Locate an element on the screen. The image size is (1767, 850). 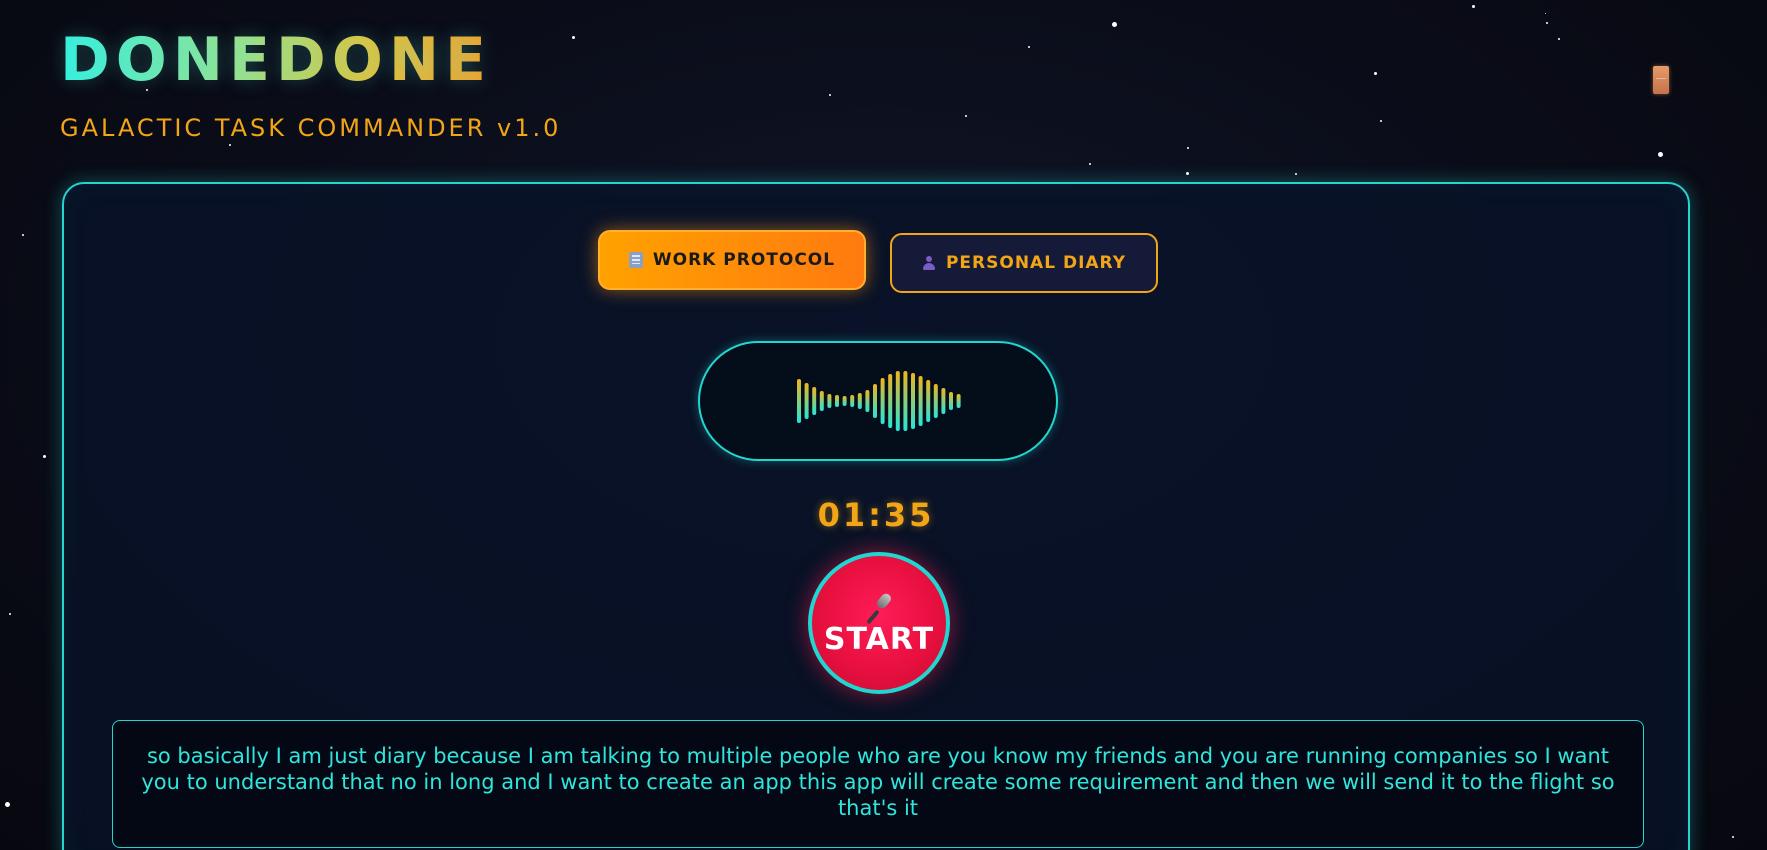
office-building-icon is located at coordinates (635, 260).